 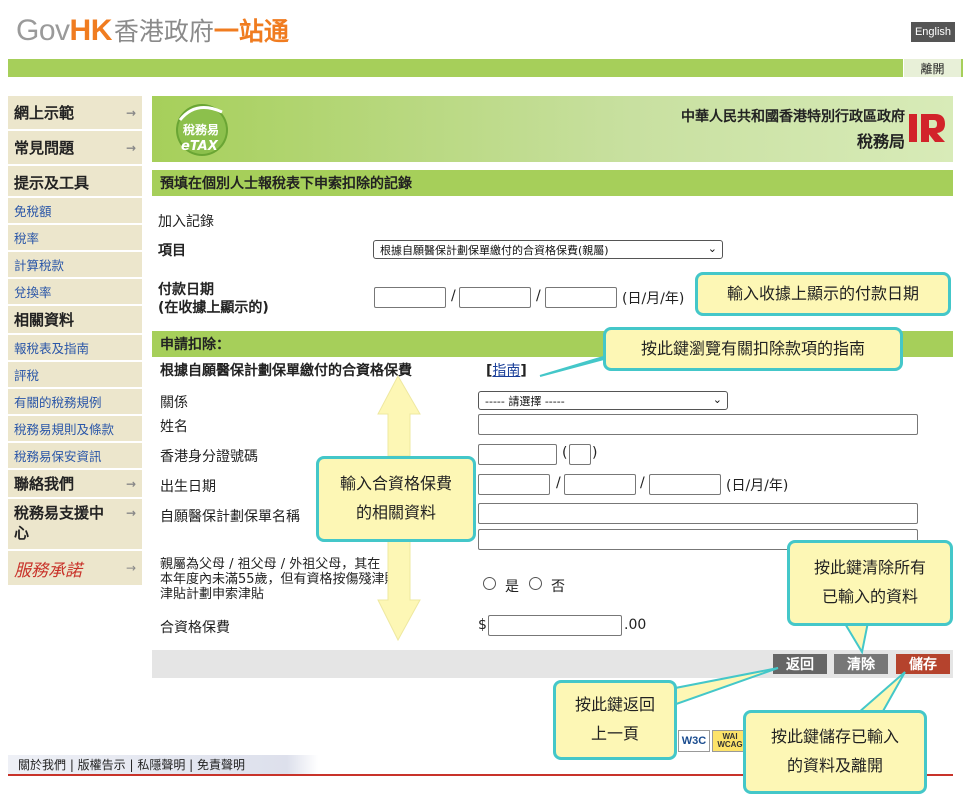 I want to click on yes-radio, so click(x=489, y=583).